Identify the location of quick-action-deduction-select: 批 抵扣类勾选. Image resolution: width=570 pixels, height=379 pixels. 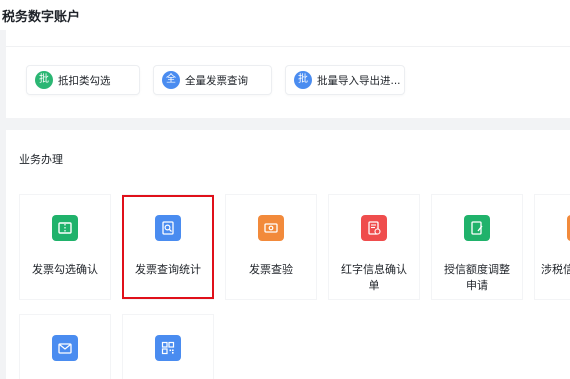
(83, 80).